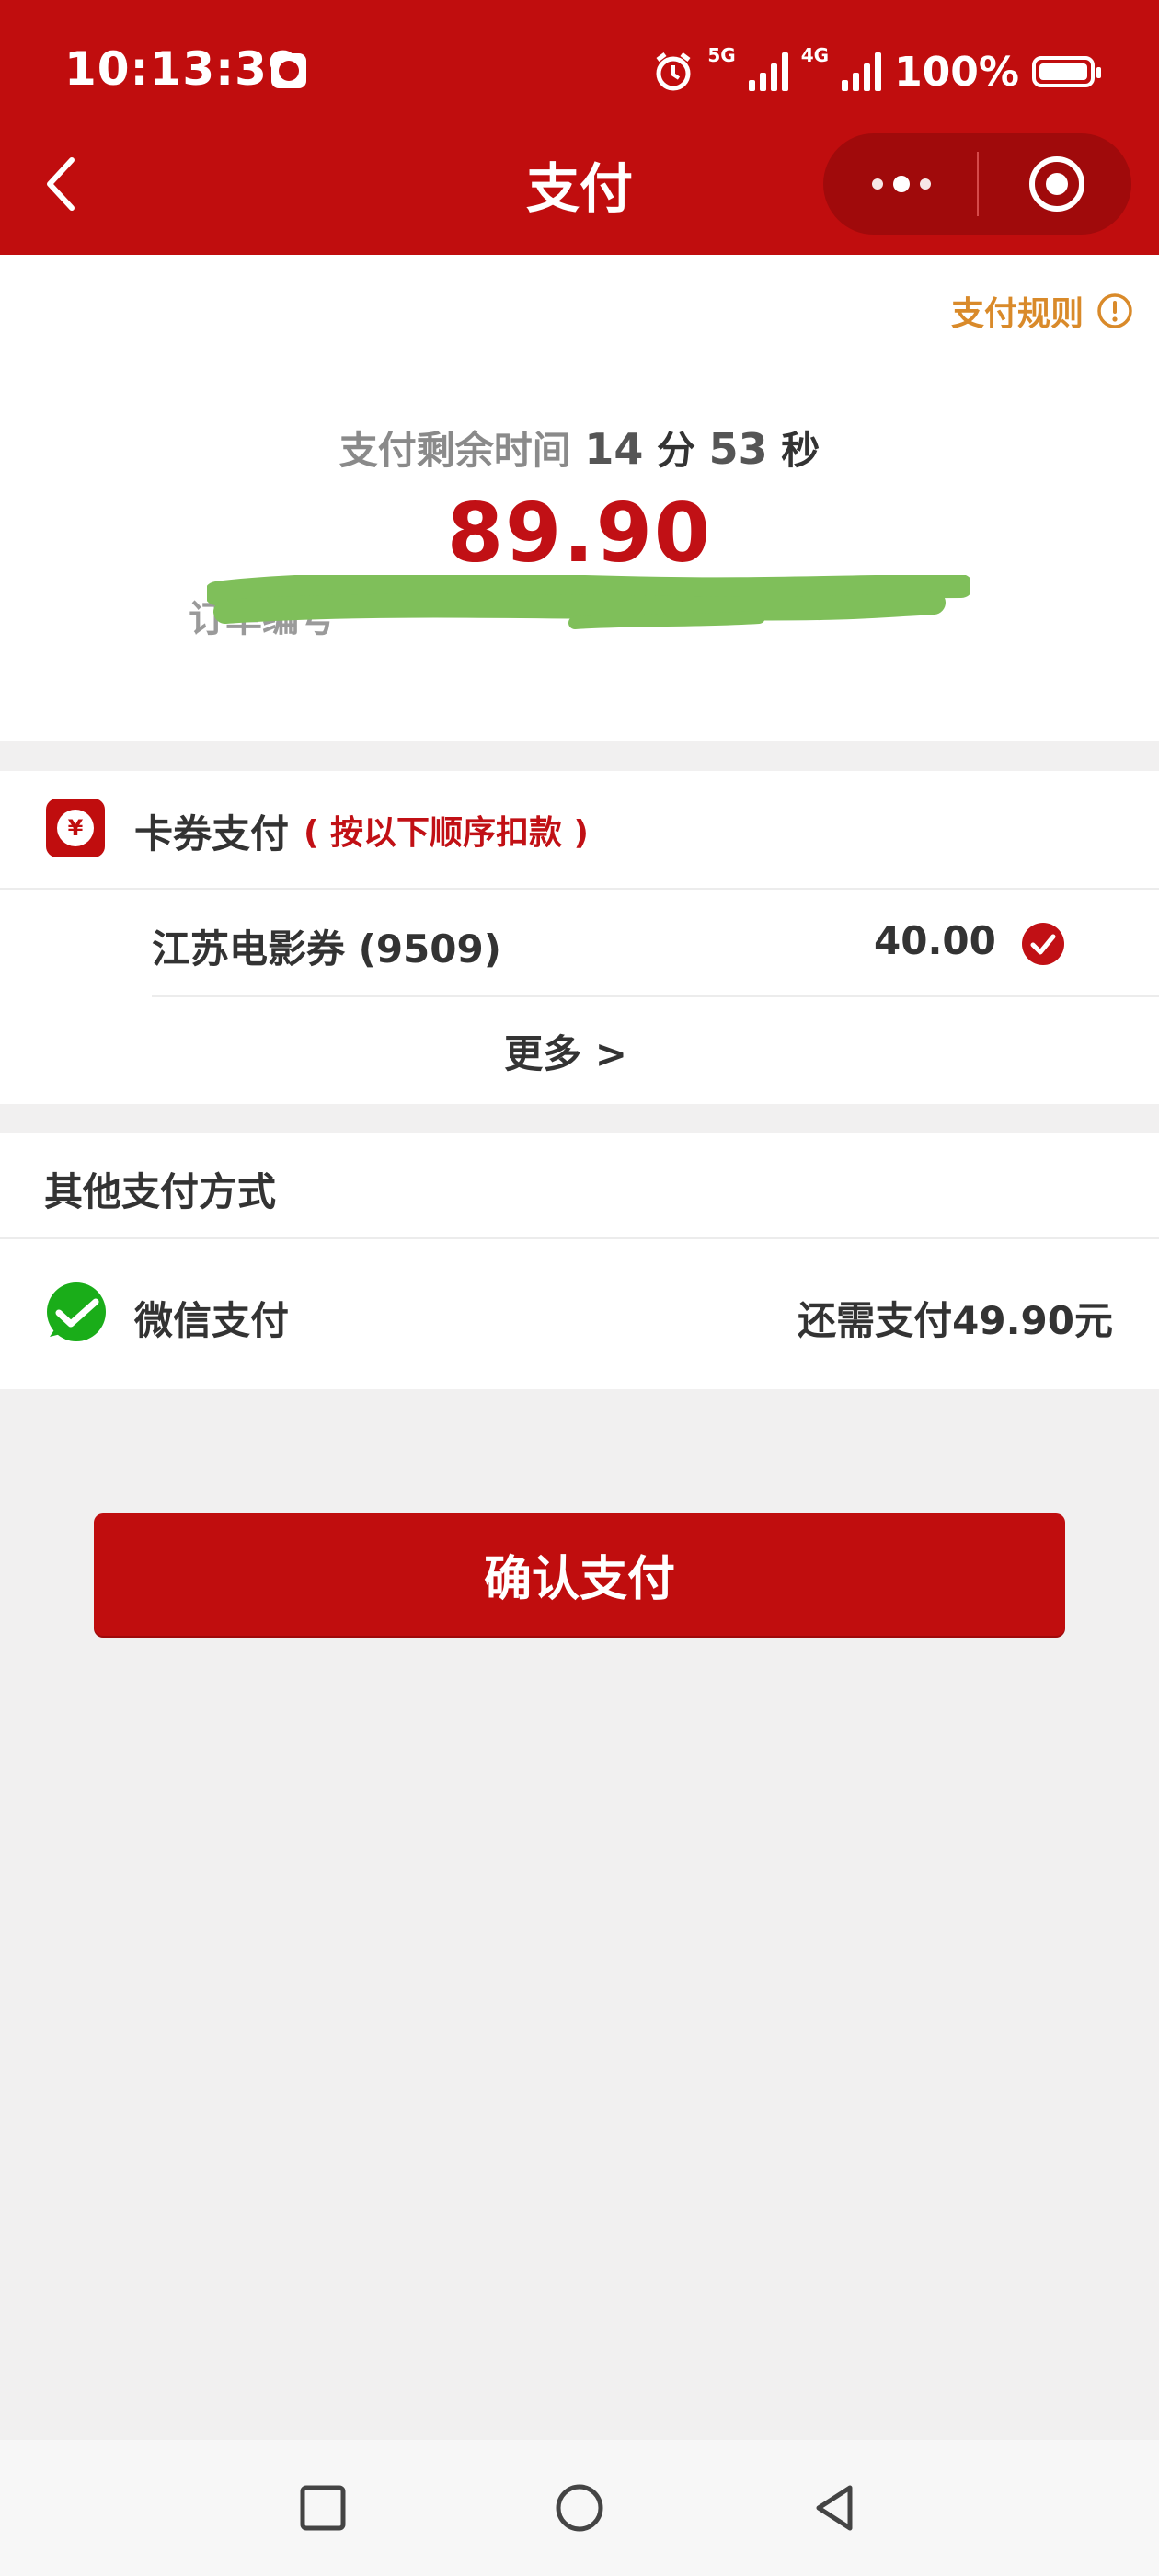  What do you see at coordinates (455, 450) in the screenshot?
I see `countdown-label: 支付剩余时间` at bounding box center [455, 450].